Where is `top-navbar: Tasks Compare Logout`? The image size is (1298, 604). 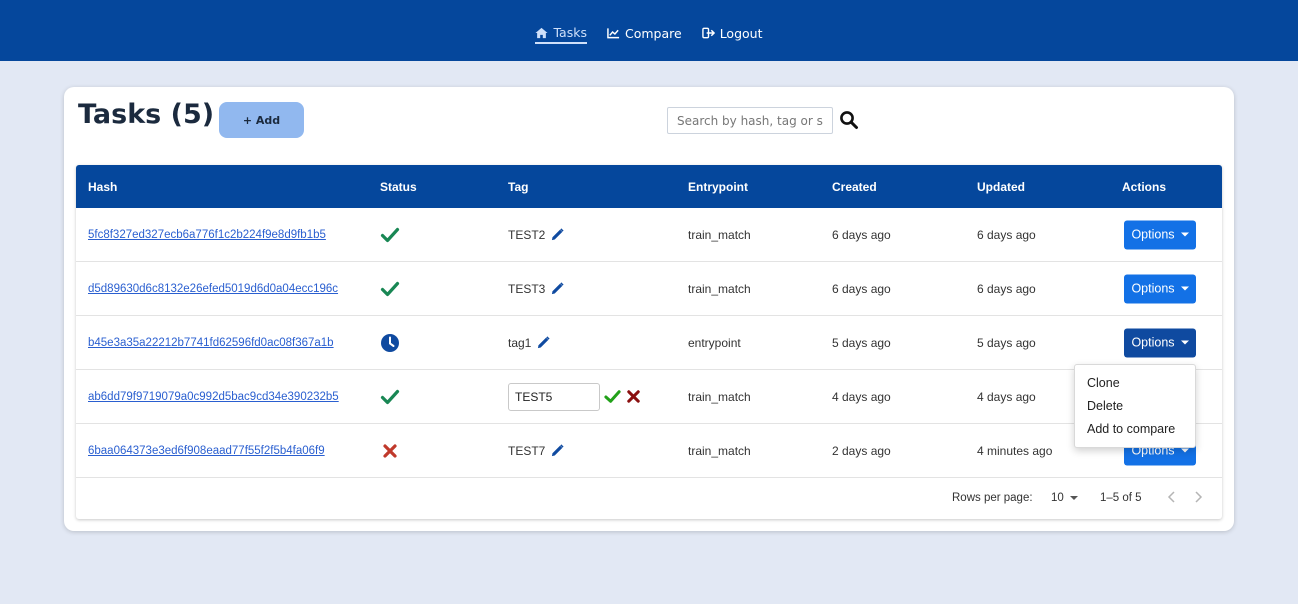
top-navbar: Tasks Compare Logout is located at coordinates (649, 30).